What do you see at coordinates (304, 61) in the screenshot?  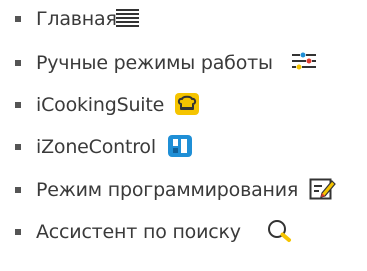 I see `sliders-icon` at bounding box center [304, 61].